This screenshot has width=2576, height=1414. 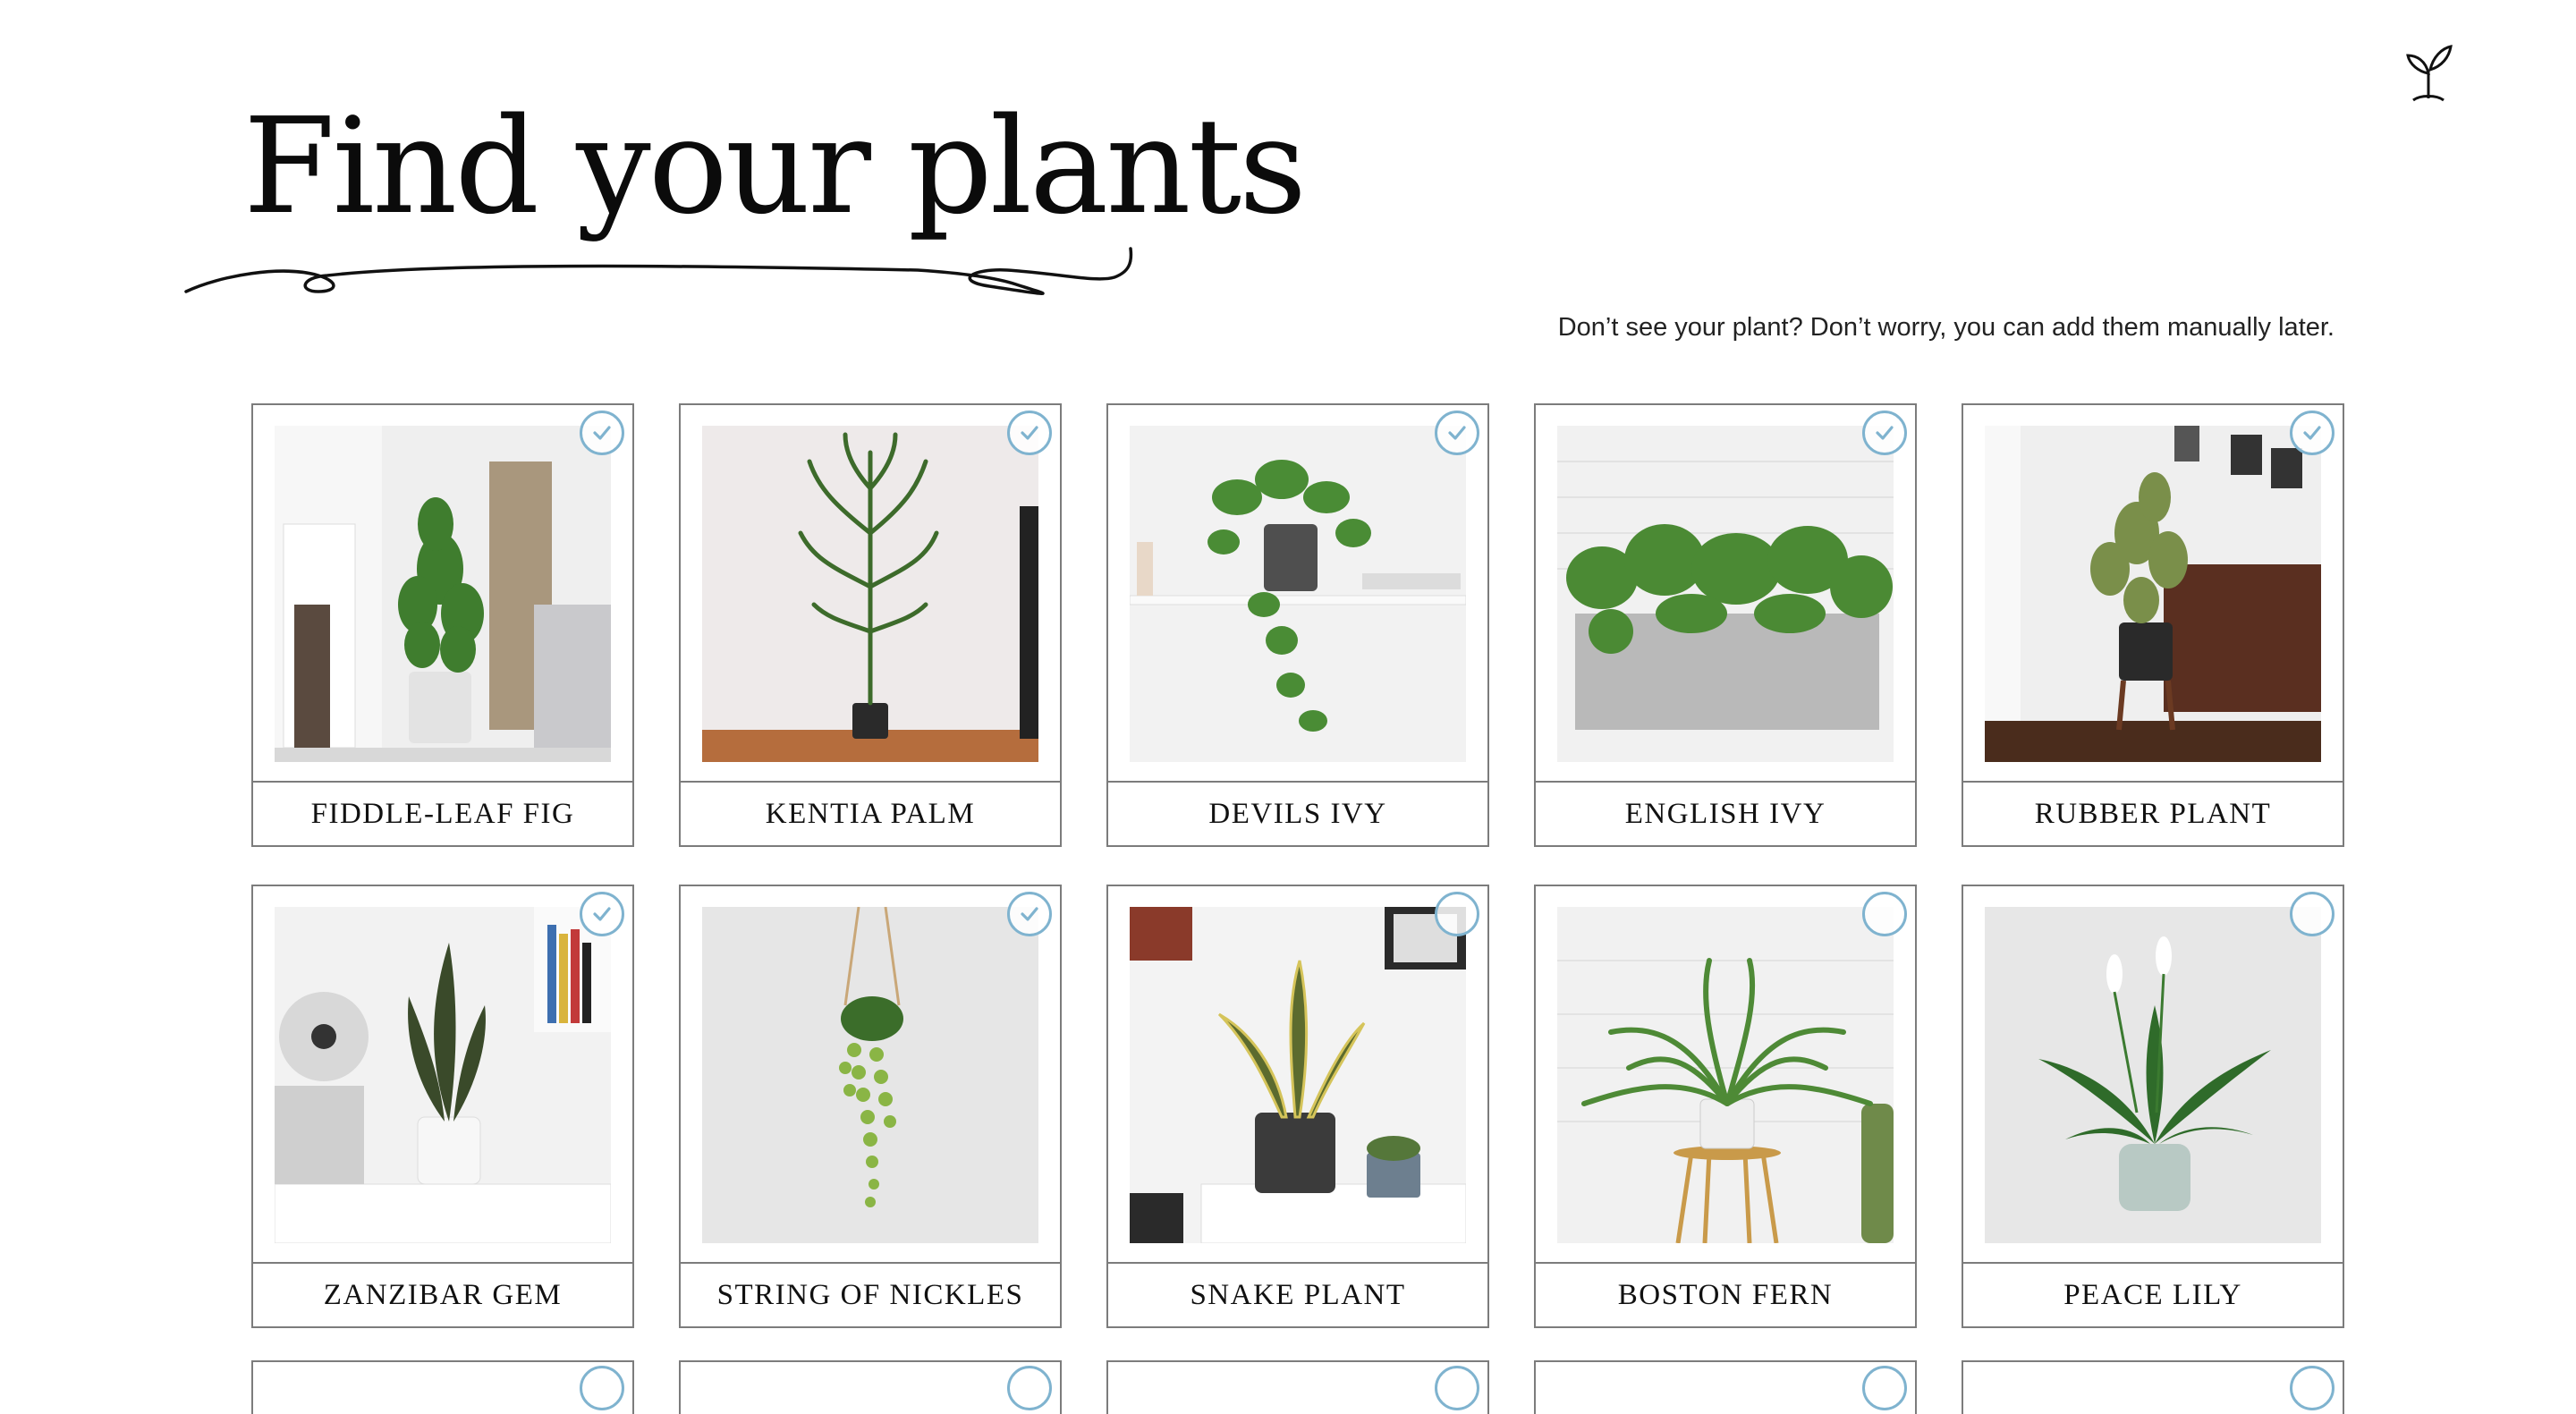 I want to click on plant-label-bar: SNAKE PLANT, so click(x=1297, y=1294).